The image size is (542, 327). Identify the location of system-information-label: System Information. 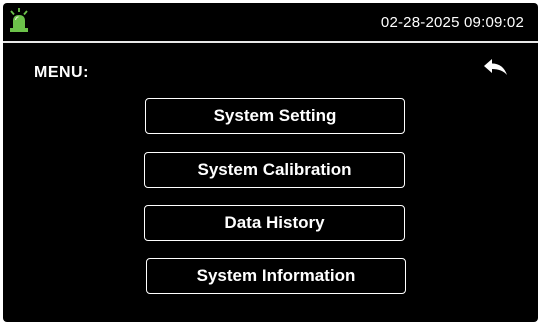
(276, 275).